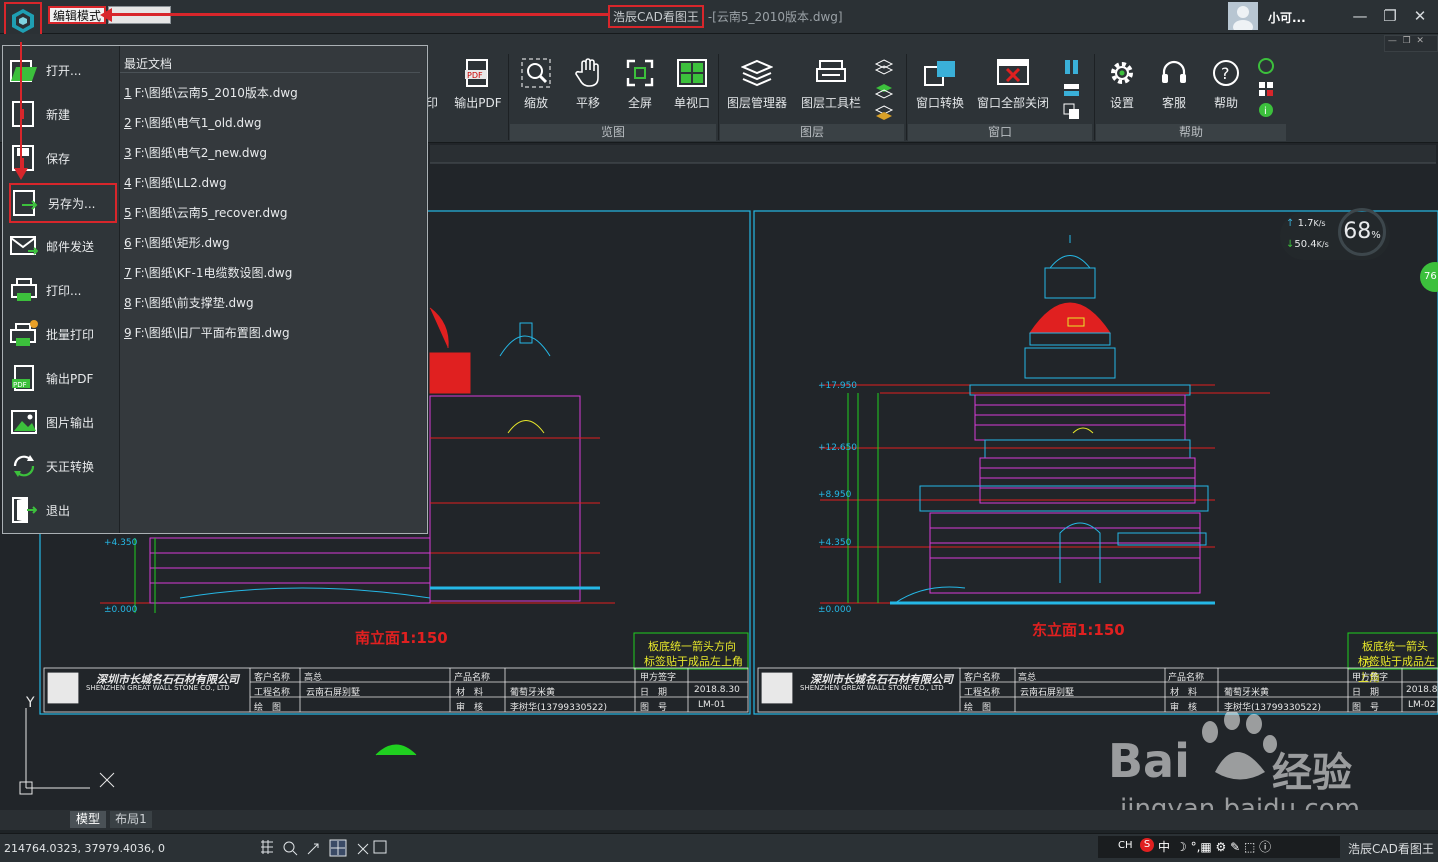 The image size is (1438, 862). What do you see at coordinates (1174, 83) in the screenshot?
I see `ribbon-support-button: 客服` at bounding box center [1174, 83].